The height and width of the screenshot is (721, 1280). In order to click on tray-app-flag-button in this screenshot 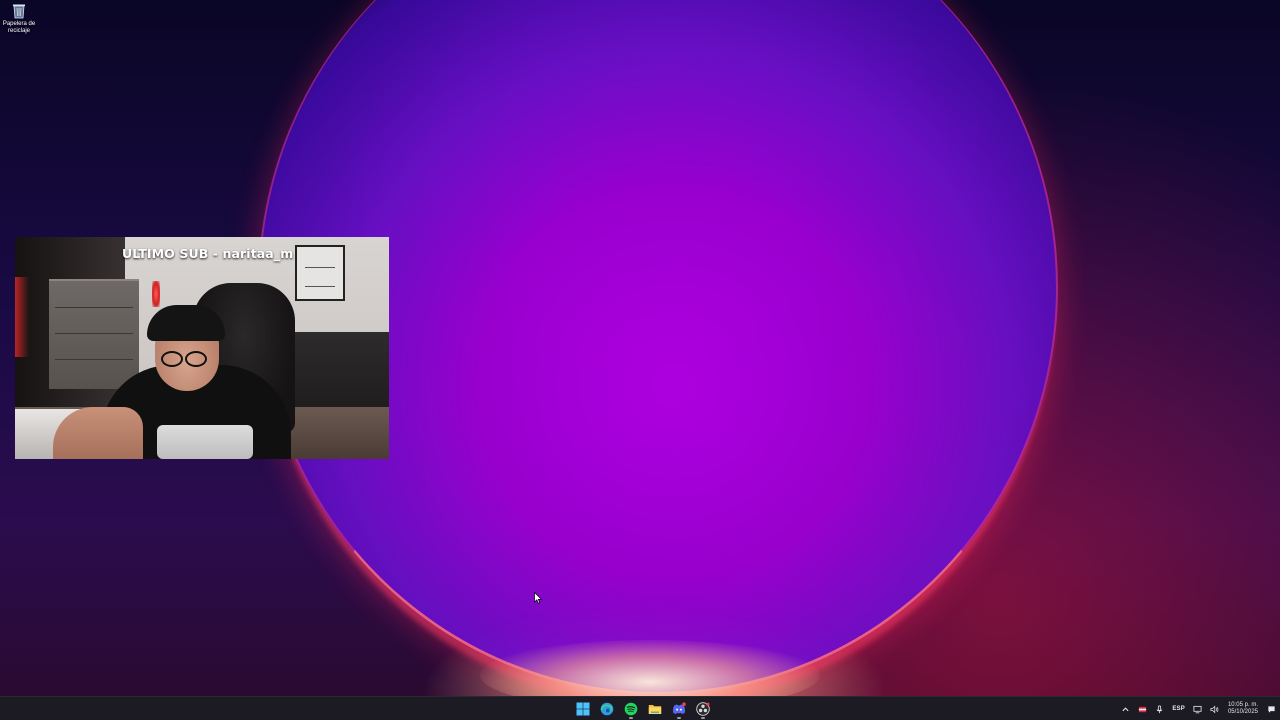, I will do `click(1142, 709)`.